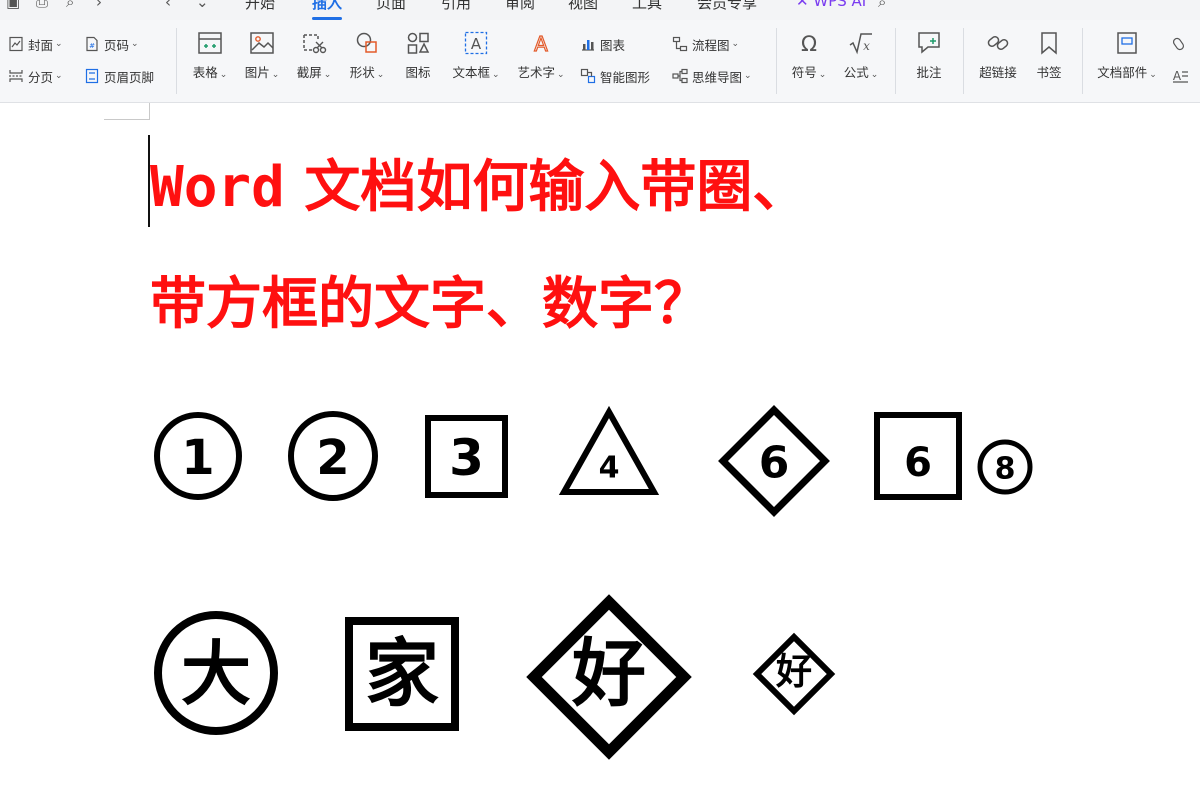  I want to click on enclosed-symbol-char: 大, so click(216, 674).